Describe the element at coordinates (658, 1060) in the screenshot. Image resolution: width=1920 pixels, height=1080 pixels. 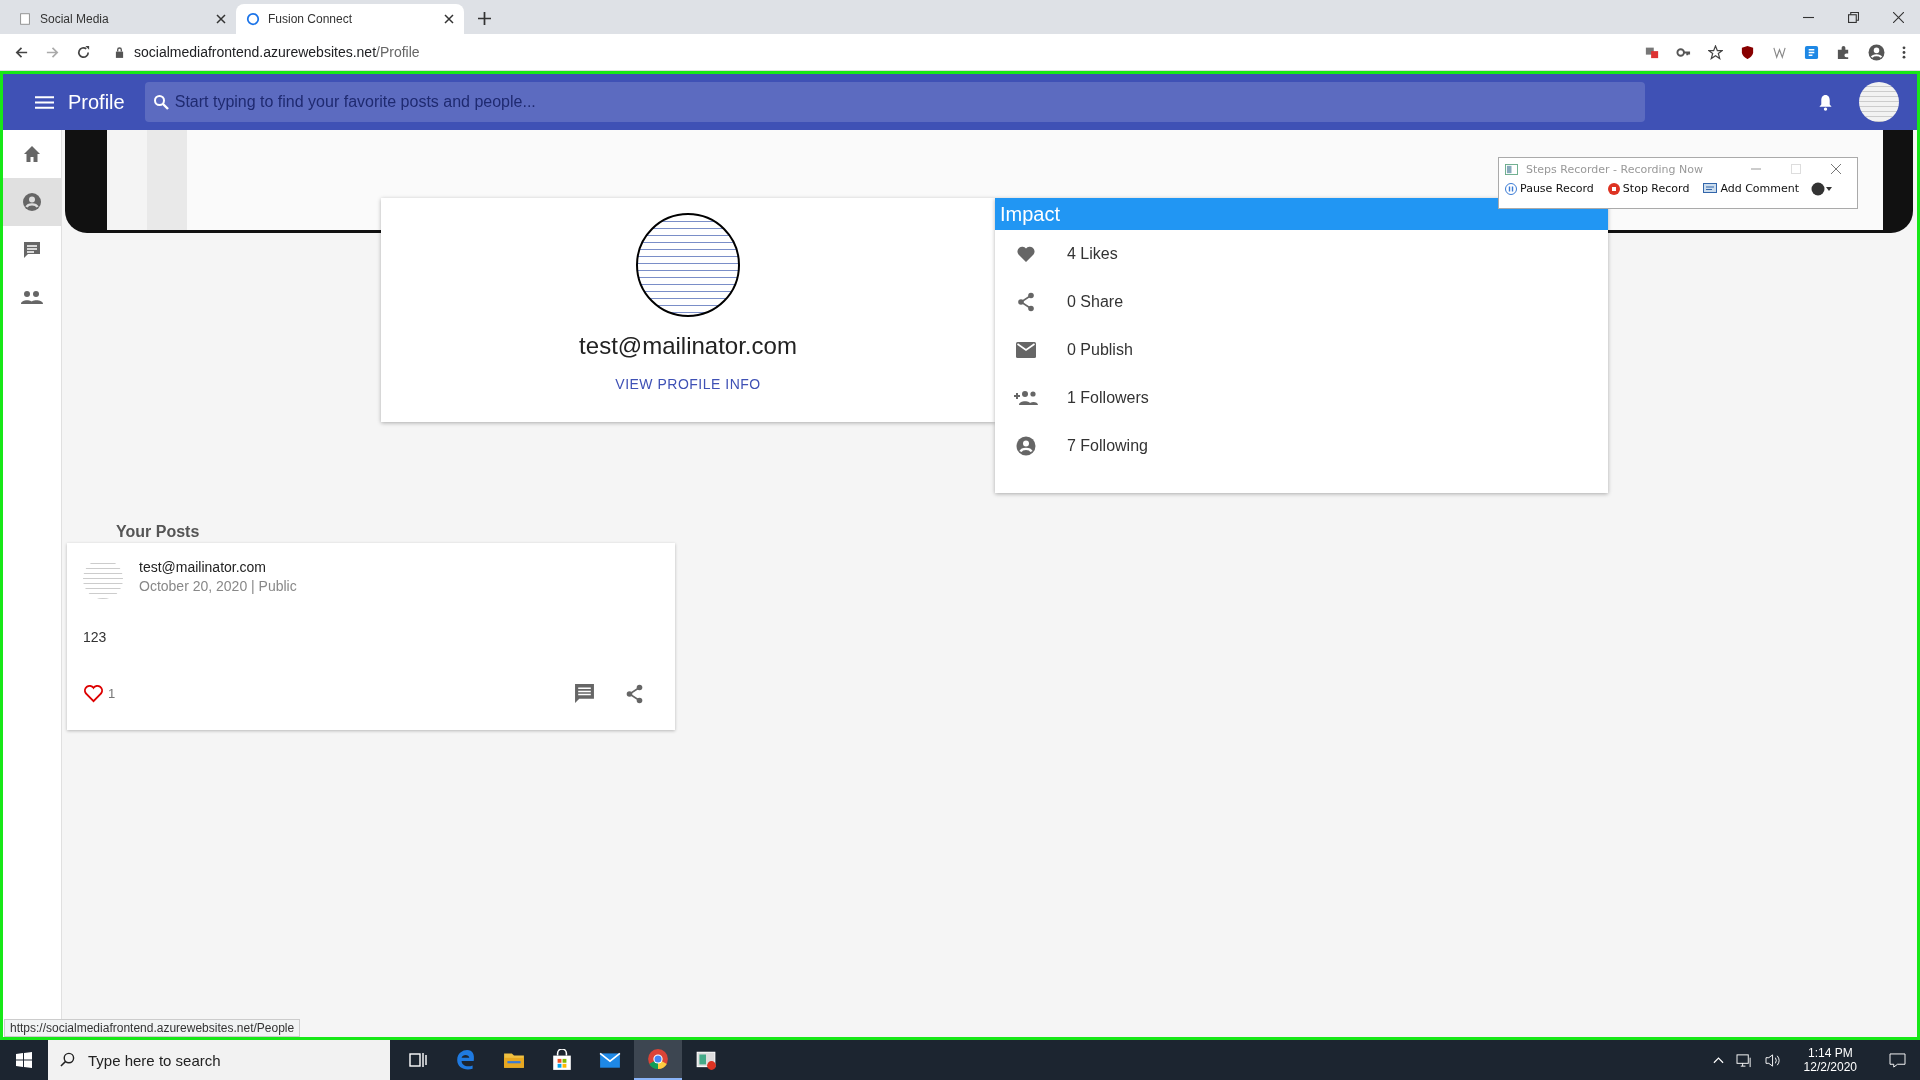
I see `taskbar-chrome-icon` at that location.